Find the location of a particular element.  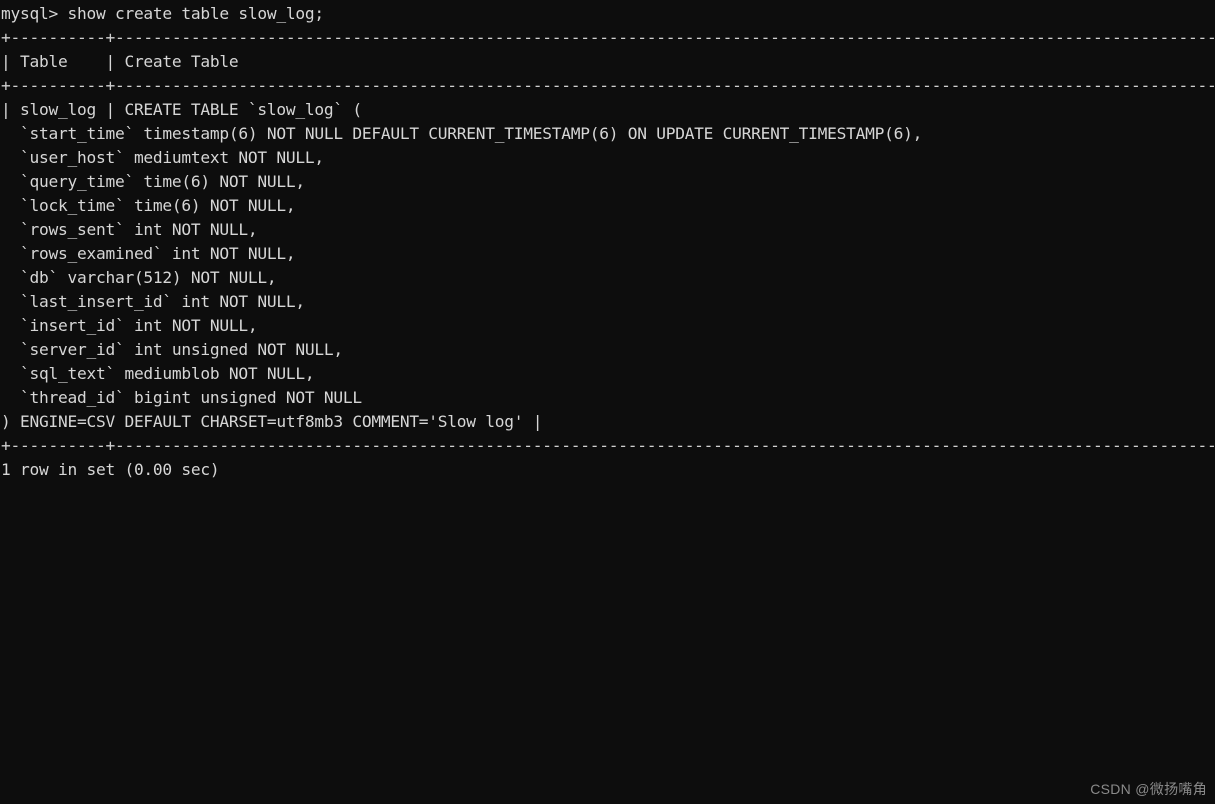

result-row-line-0: | slow_log | CREATE TABLE `slow_log` ( is located at coordinates (181, 109).